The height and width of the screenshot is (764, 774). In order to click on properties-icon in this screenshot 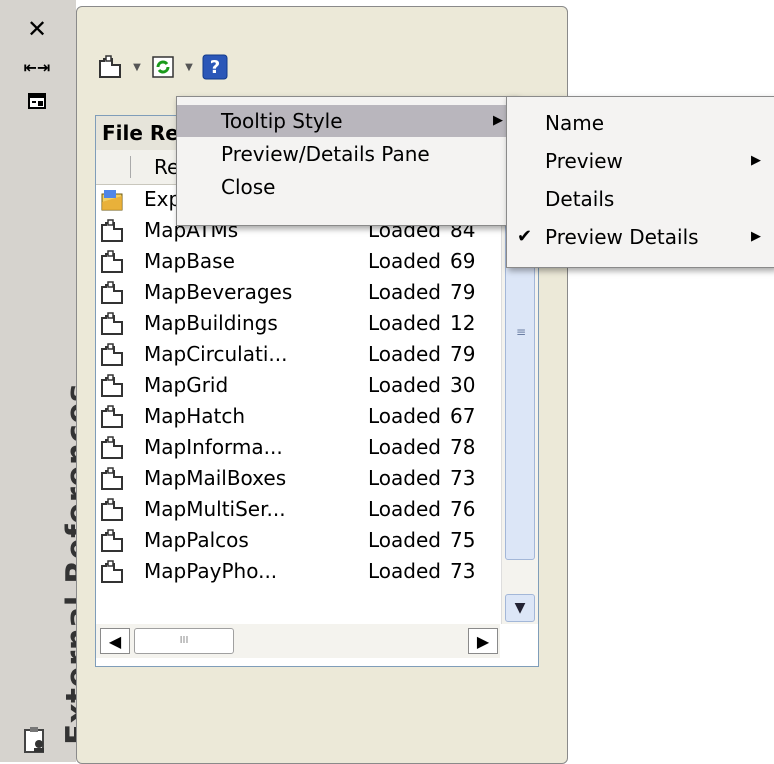, I will do `click(37, 101)`.